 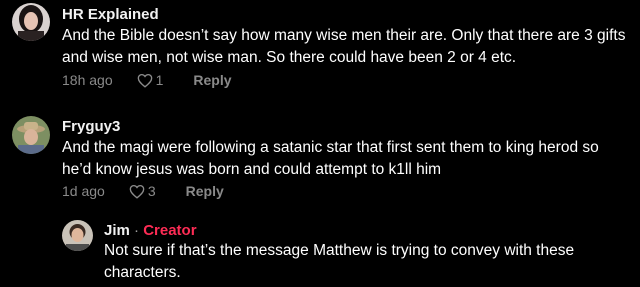 I want to click on like-button: 3, so click(x=142, y=191).